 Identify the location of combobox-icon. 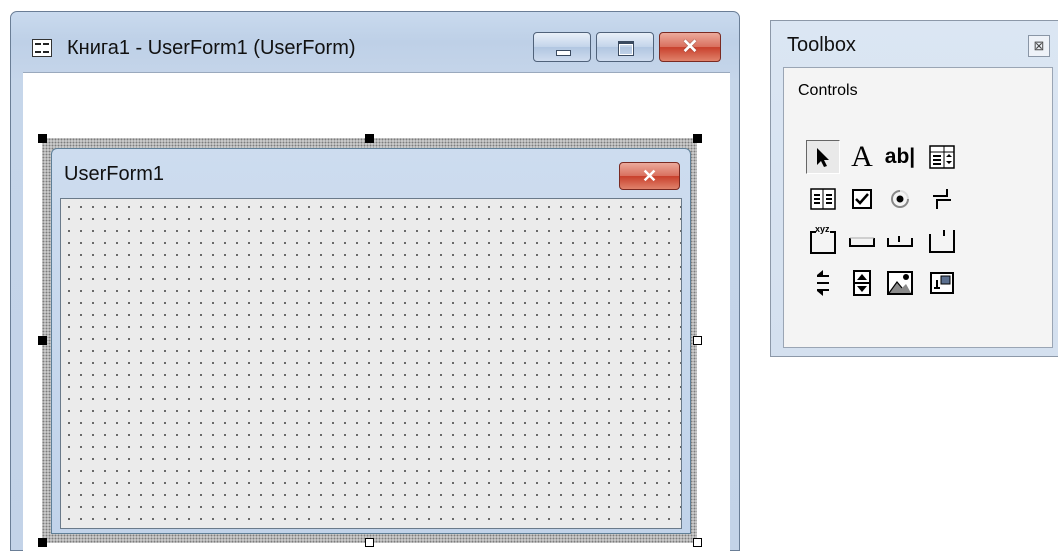
(942, 157).